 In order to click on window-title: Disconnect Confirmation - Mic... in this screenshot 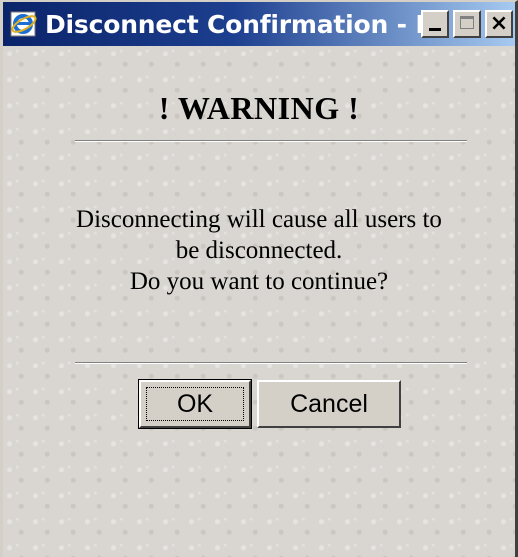, I will do `click(233, 24)`.